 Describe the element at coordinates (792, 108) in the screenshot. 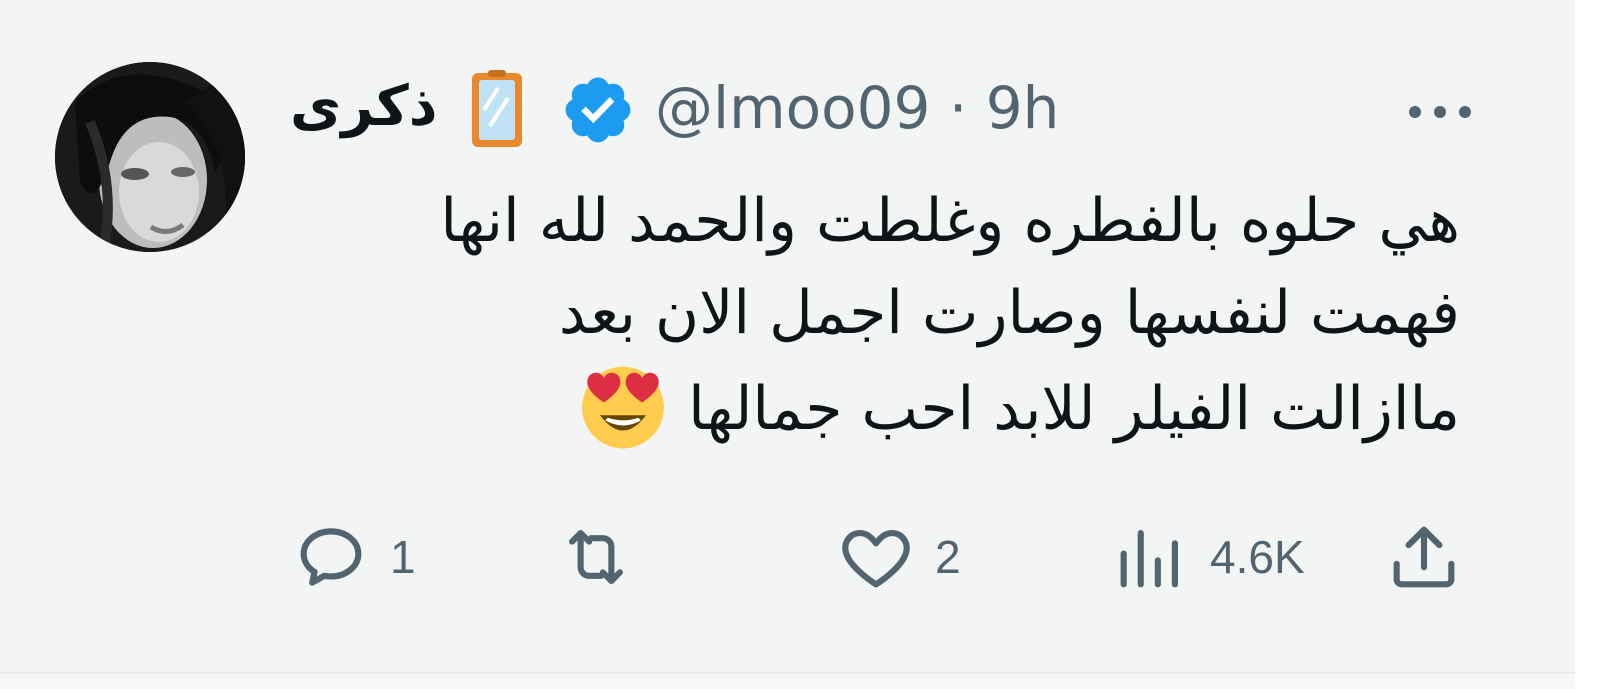

I see `handle: @lmoo09` at that location.